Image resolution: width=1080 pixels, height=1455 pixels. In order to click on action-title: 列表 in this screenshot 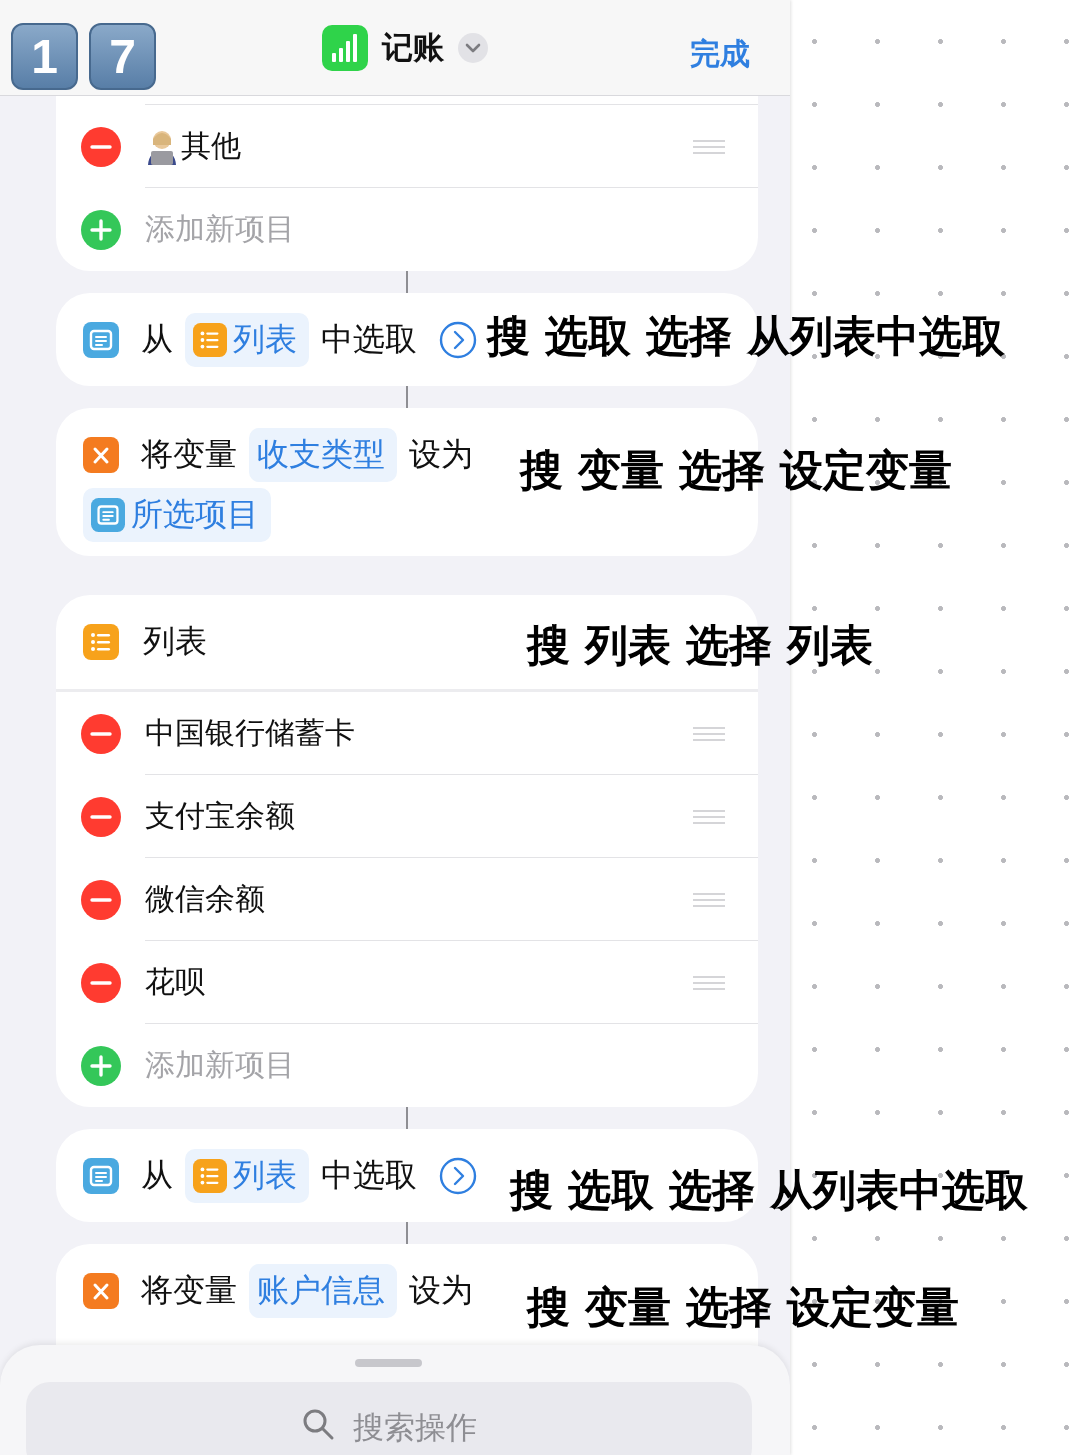, I will do `click(175, 641)`.